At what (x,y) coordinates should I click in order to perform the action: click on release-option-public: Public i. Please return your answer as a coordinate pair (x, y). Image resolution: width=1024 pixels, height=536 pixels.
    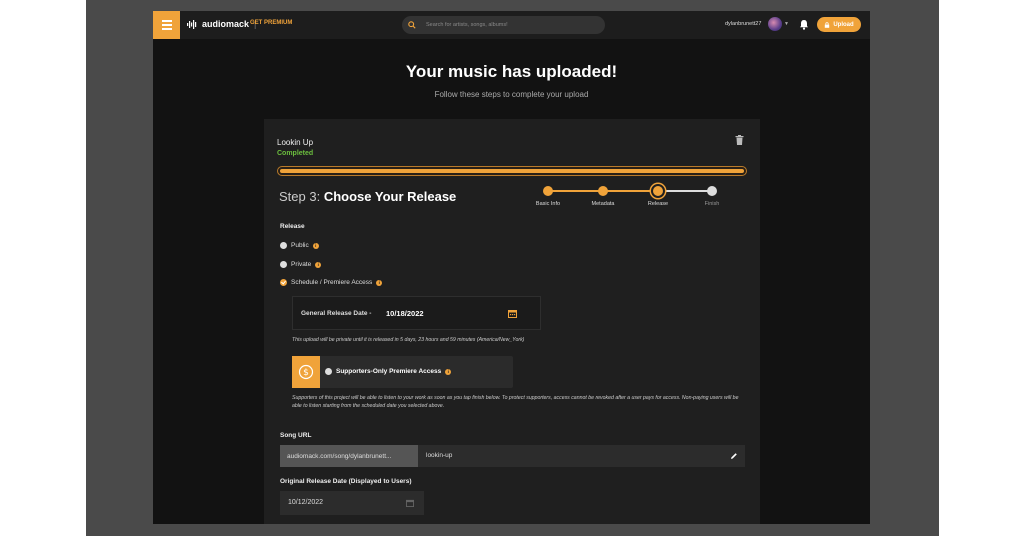
    Looking at the image, I should click on (299, 245).